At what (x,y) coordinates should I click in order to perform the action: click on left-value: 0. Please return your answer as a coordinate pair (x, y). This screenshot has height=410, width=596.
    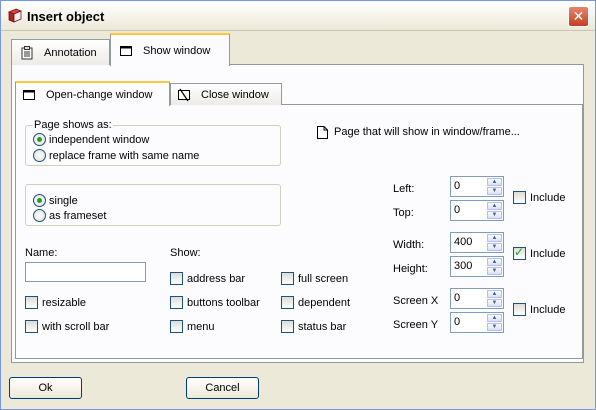
    Looking at the image, I should click on (457, 186).